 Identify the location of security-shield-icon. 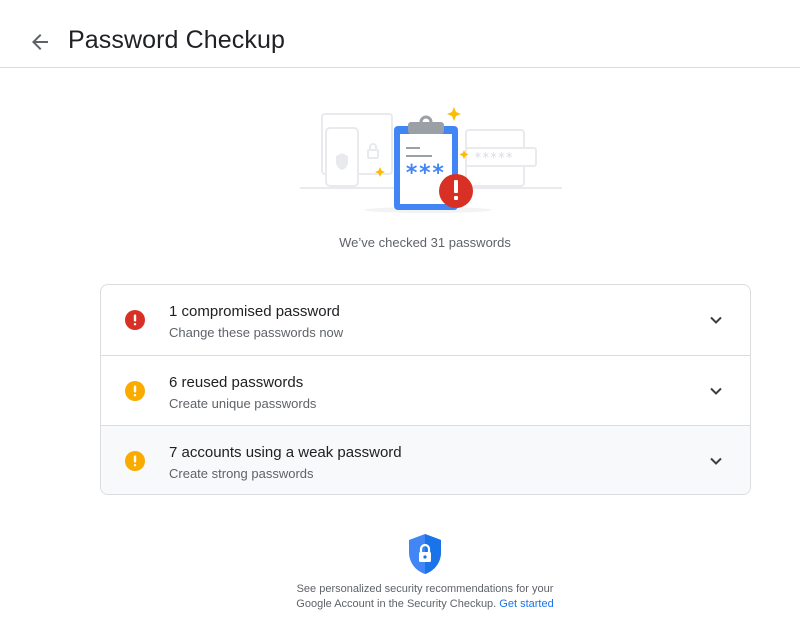
(425, 554).